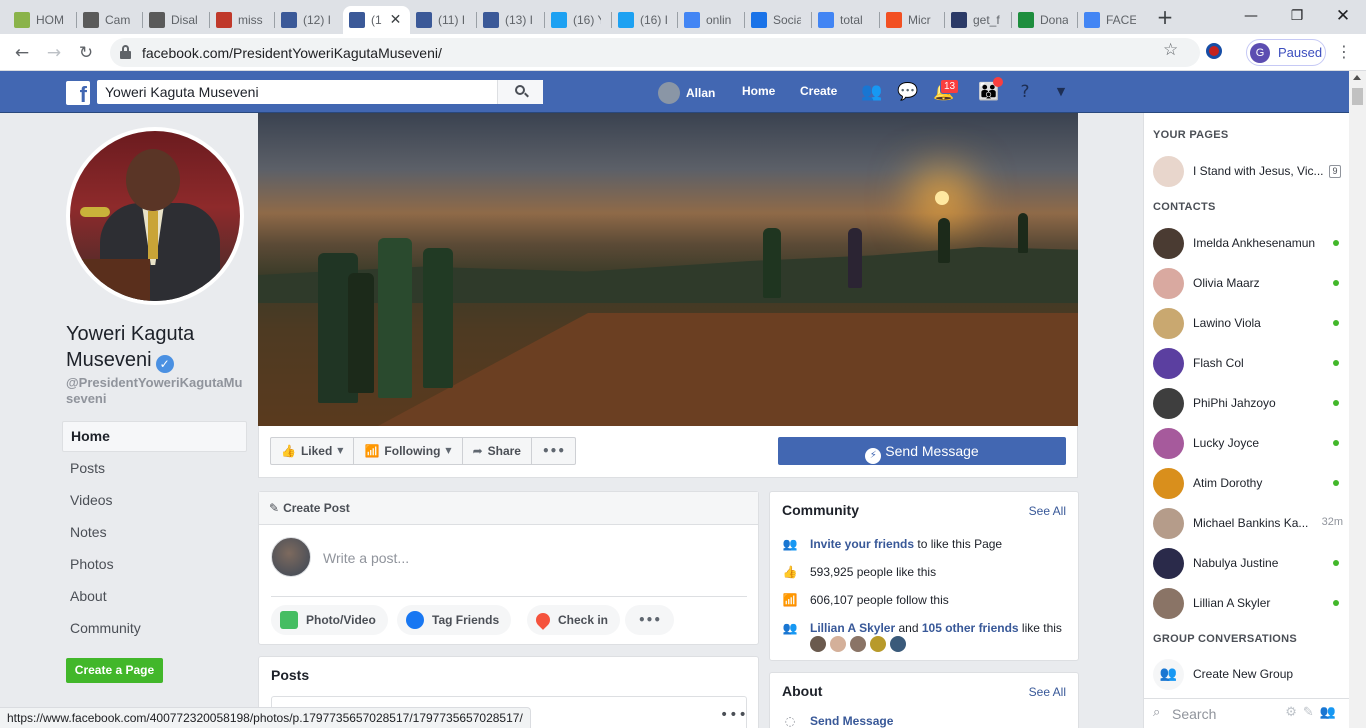 The height and width of the screenshot is (728, 1366). I want to click on check-in-button: Check in, so click(574, 620).